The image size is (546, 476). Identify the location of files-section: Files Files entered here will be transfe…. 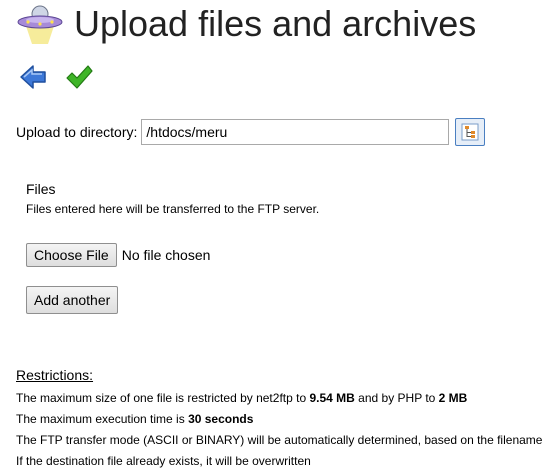
(172, 198).